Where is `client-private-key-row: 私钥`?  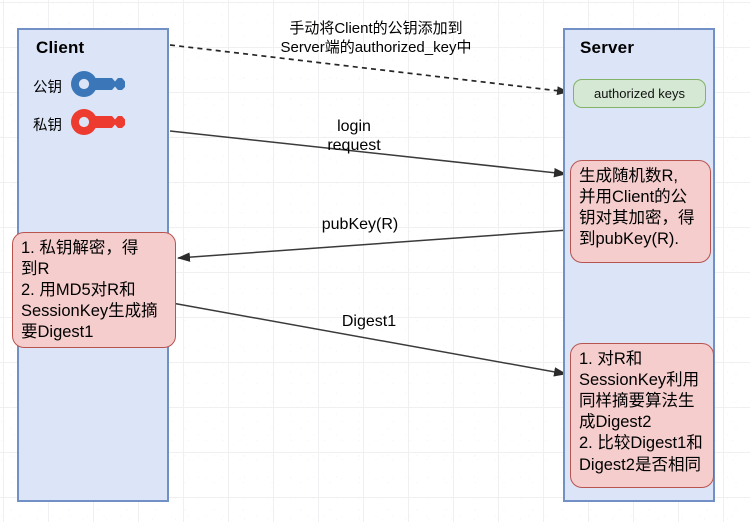
client-private-key-row: 私钥 is located at coordinates (79, 124).